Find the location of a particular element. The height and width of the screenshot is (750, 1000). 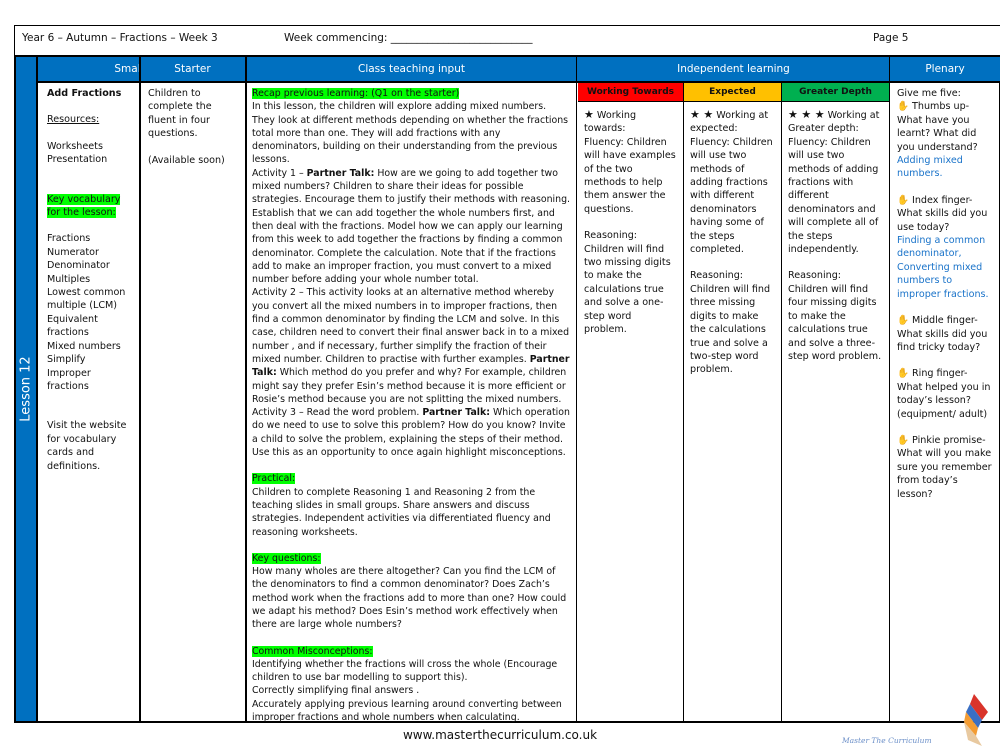

star-icon: ★ is located at coordinates (589, 114).